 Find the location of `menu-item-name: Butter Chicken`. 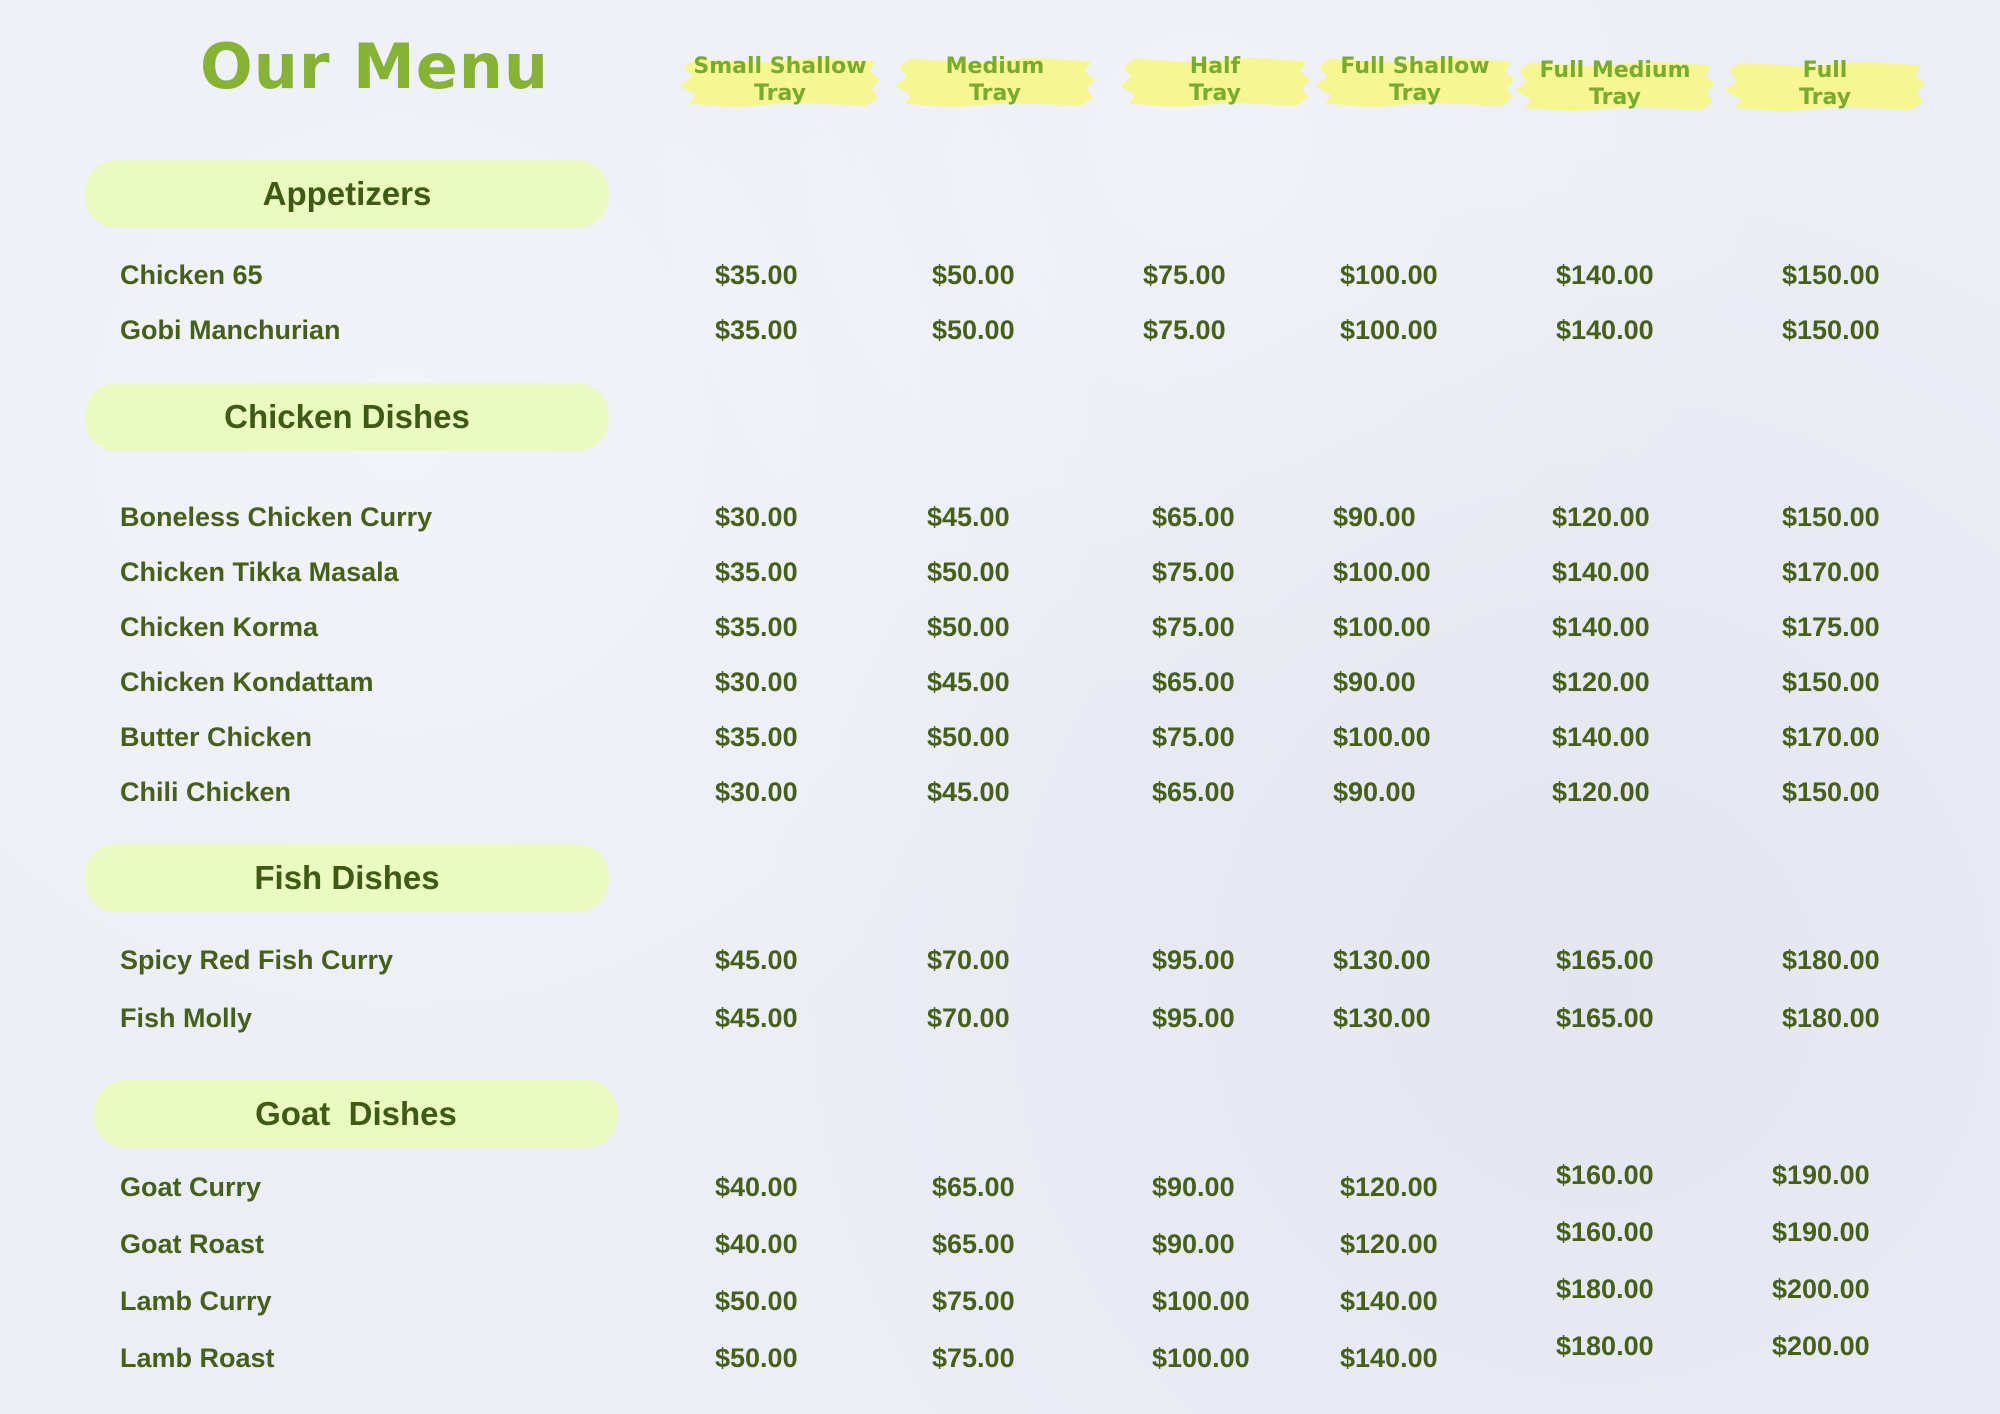

menu-item-name: Butter Chicken is located at coordinates (216, 737).